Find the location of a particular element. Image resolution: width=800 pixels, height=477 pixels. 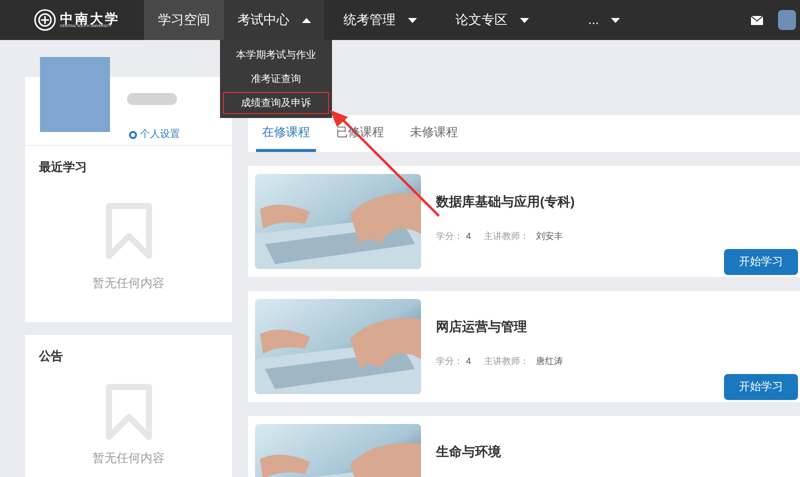

mail-icon is located at coordinates (757, 20).